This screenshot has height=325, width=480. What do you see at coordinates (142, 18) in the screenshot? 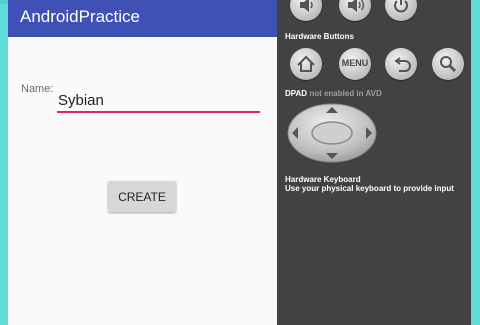
I see `app-bar: AndroidPractice` at bounding box center [142, 18].